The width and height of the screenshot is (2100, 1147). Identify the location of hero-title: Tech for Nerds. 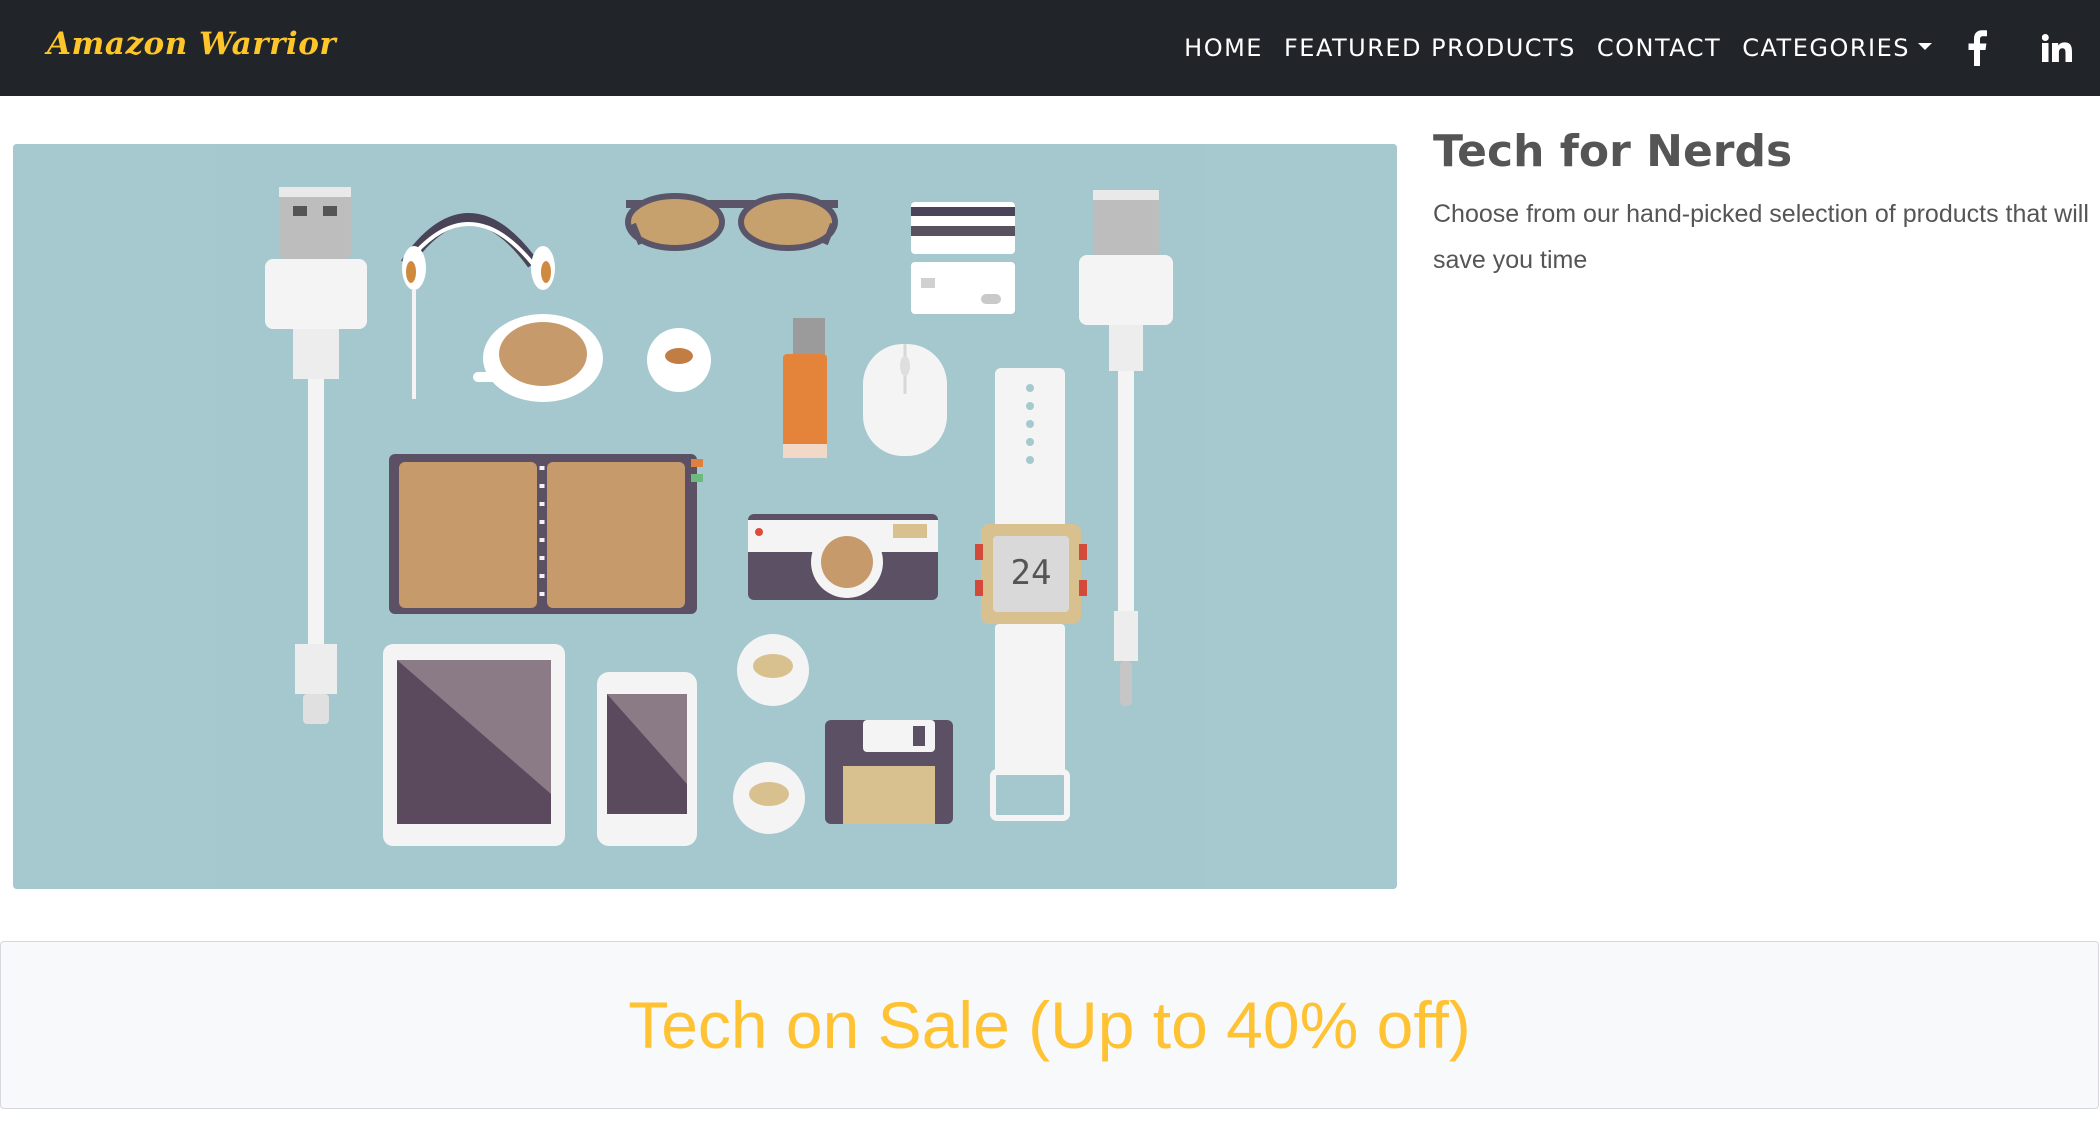
(1613, 151).